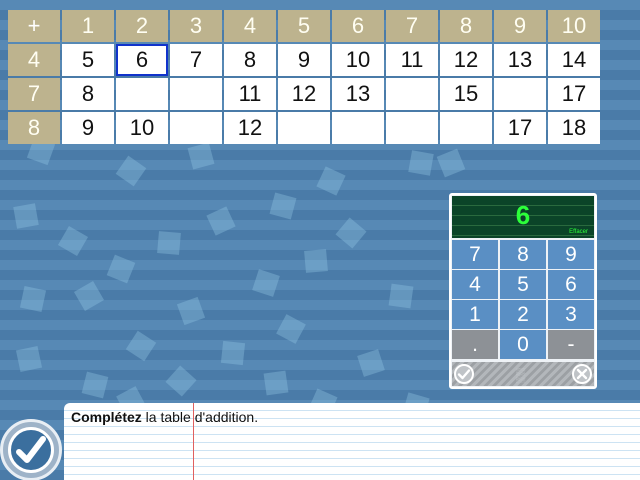 The width and height of the screenshot is (640, 480). Describe the element at coordinates (200, 417) in the screenshot. I see `instruction-rest: la table d'addition.` at that location.